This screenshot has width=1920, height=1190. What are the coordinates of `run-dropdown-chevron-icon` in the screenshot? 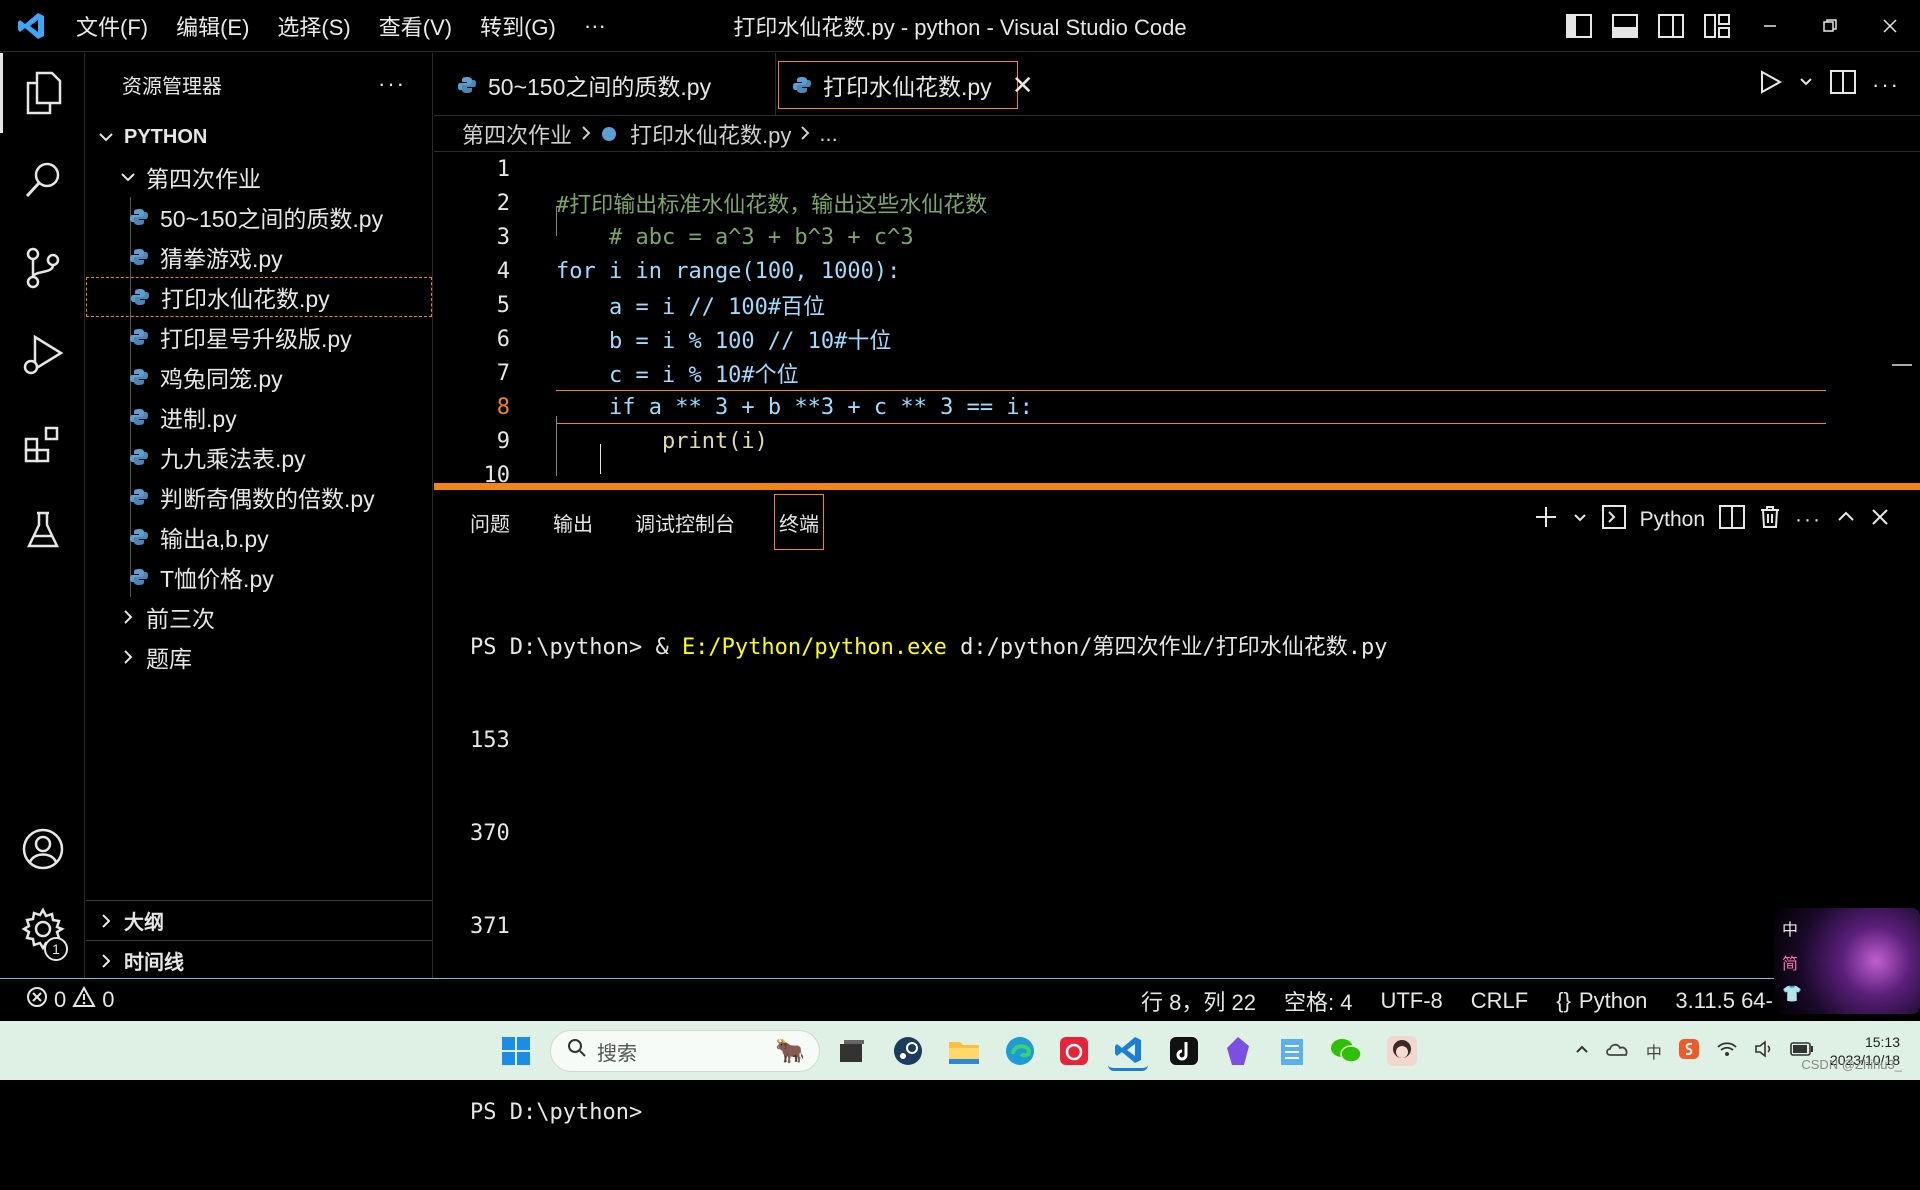 It's located at (1806, 84).